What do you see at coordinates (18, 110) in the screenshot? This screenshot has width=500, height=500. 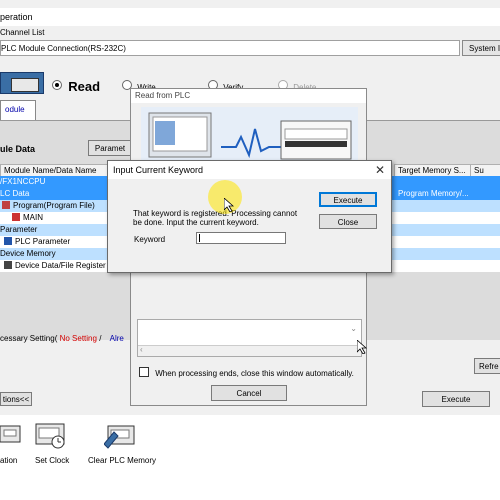 I see `tab-module: odule` at bounding box center [18, 110].